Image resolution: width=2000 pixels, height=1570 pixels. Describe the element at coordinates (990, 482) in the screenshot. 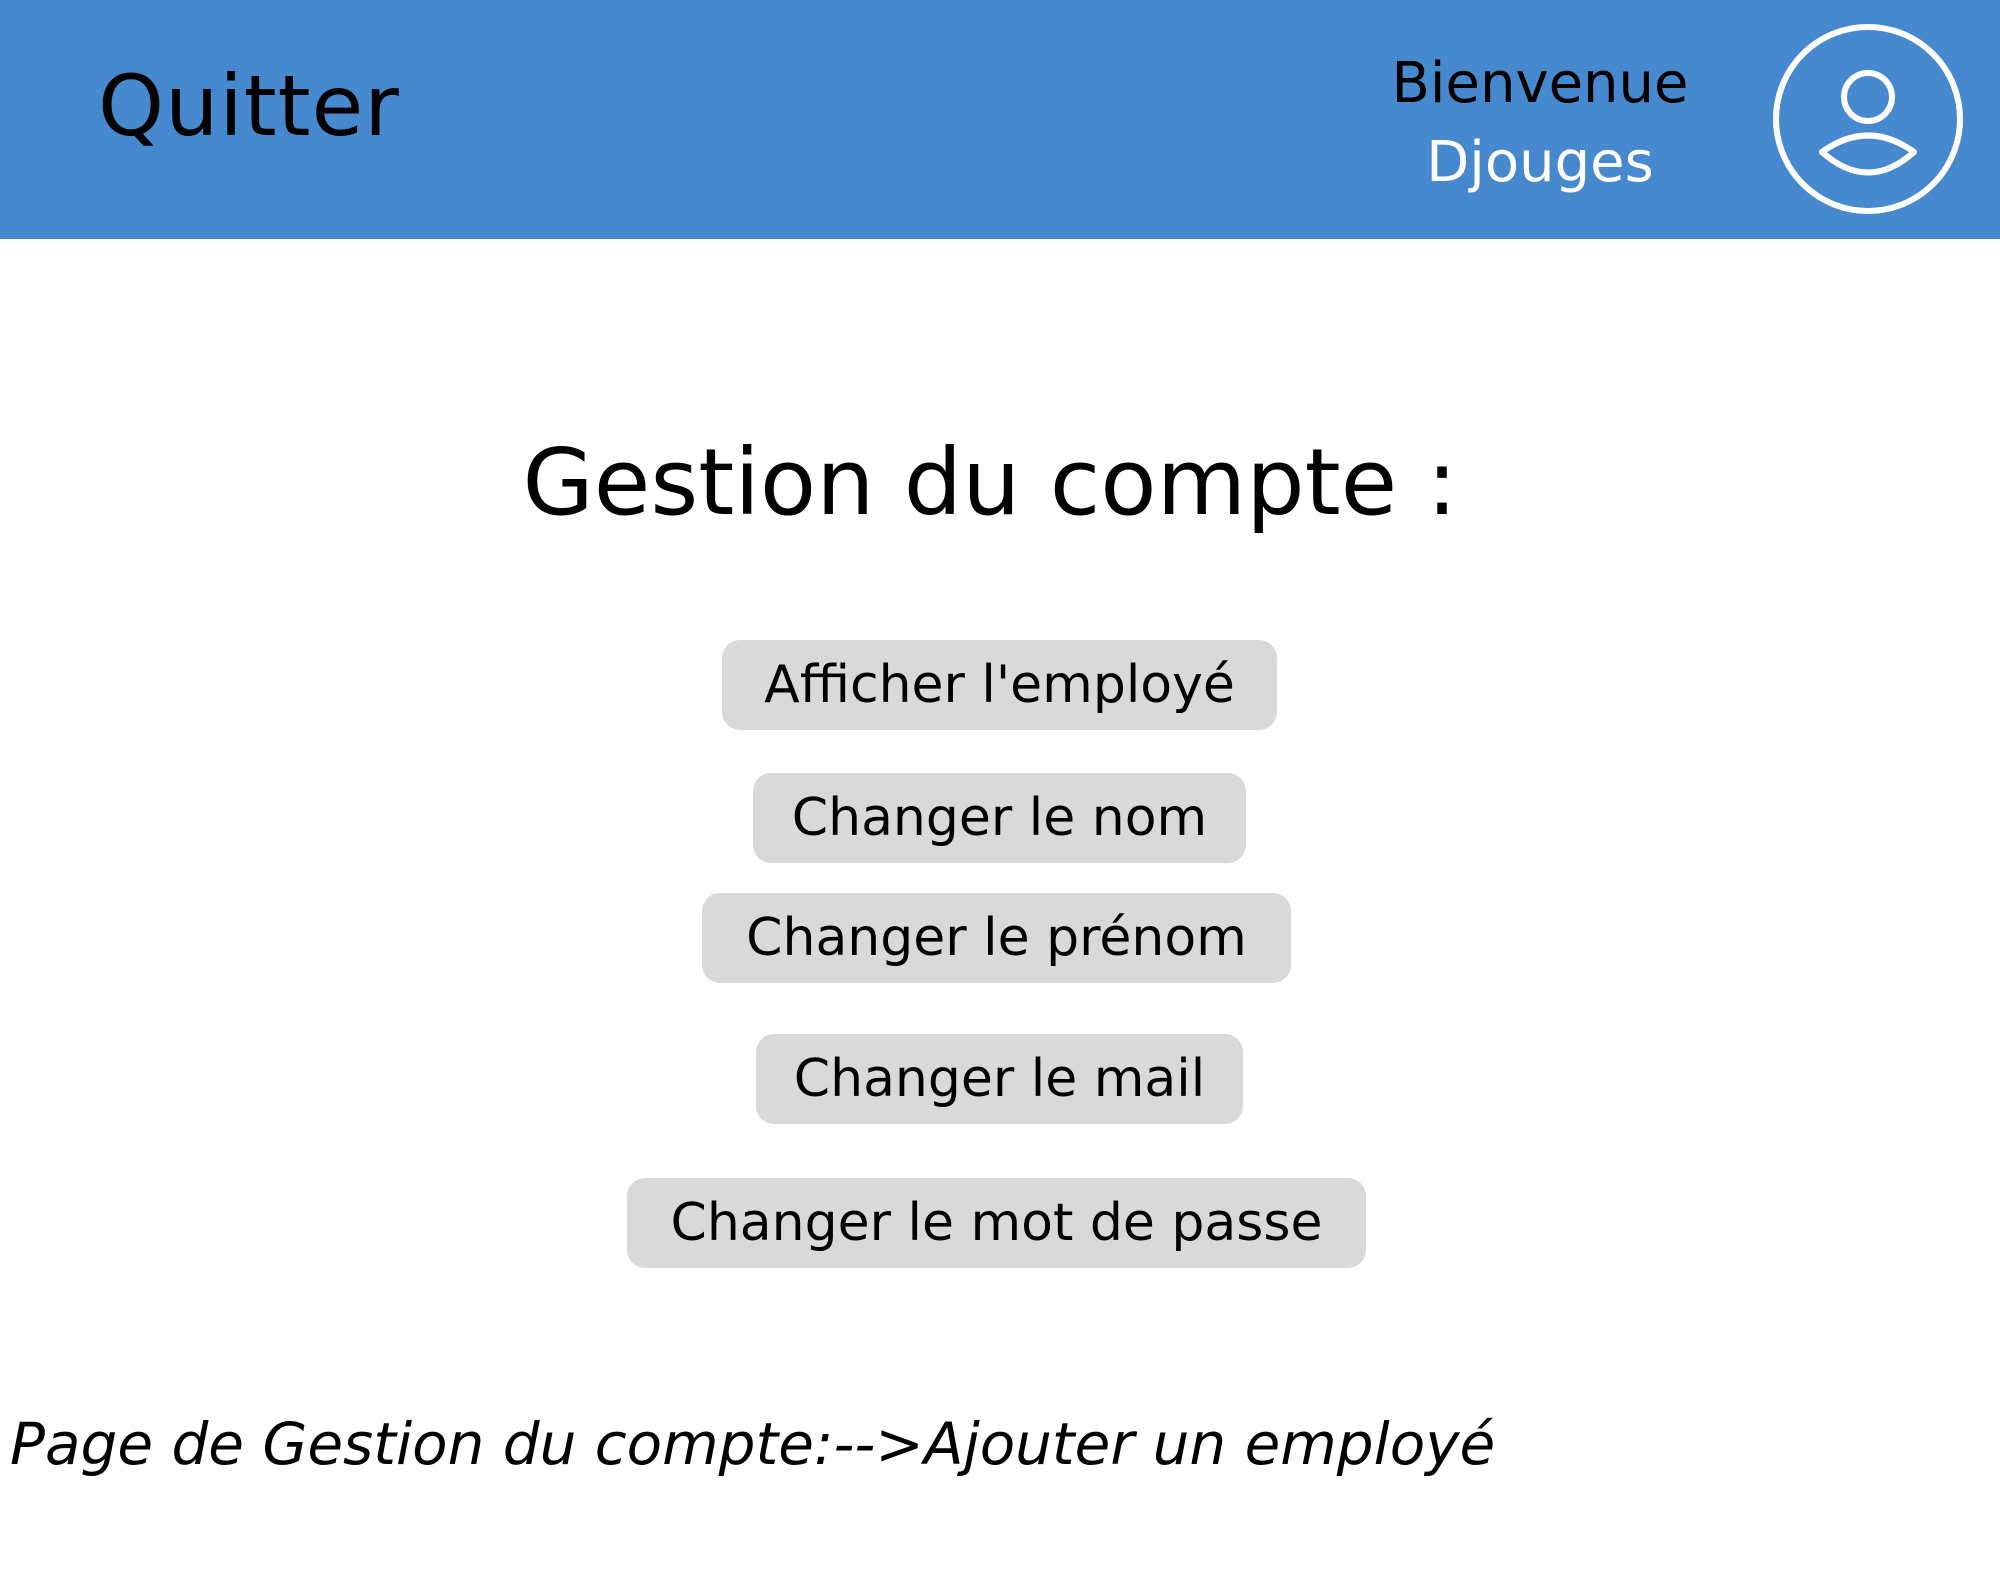

I see `page-title: Gestion du compte :` at that location.